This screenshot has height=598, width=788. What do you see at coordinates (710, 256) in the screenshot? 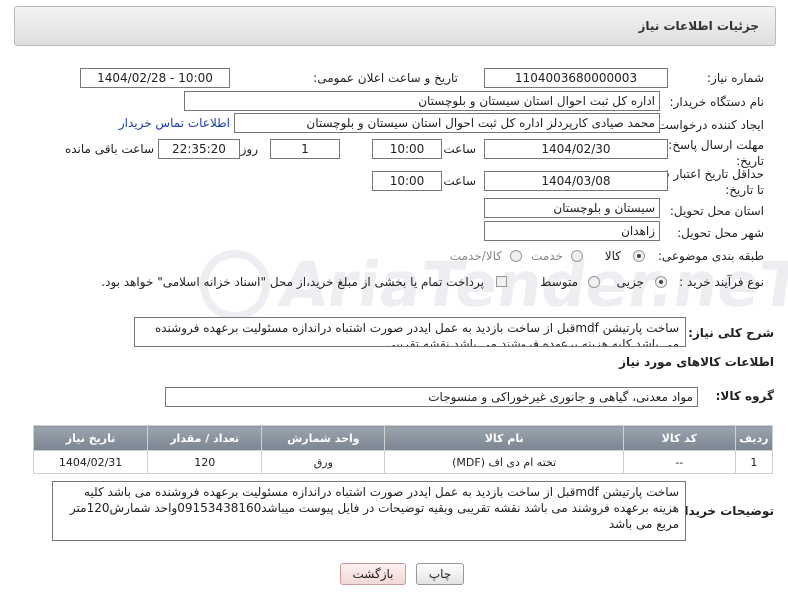
I see `subject-class-label: طبقه بندی موضوعی:` at bounding box center [710, 256].